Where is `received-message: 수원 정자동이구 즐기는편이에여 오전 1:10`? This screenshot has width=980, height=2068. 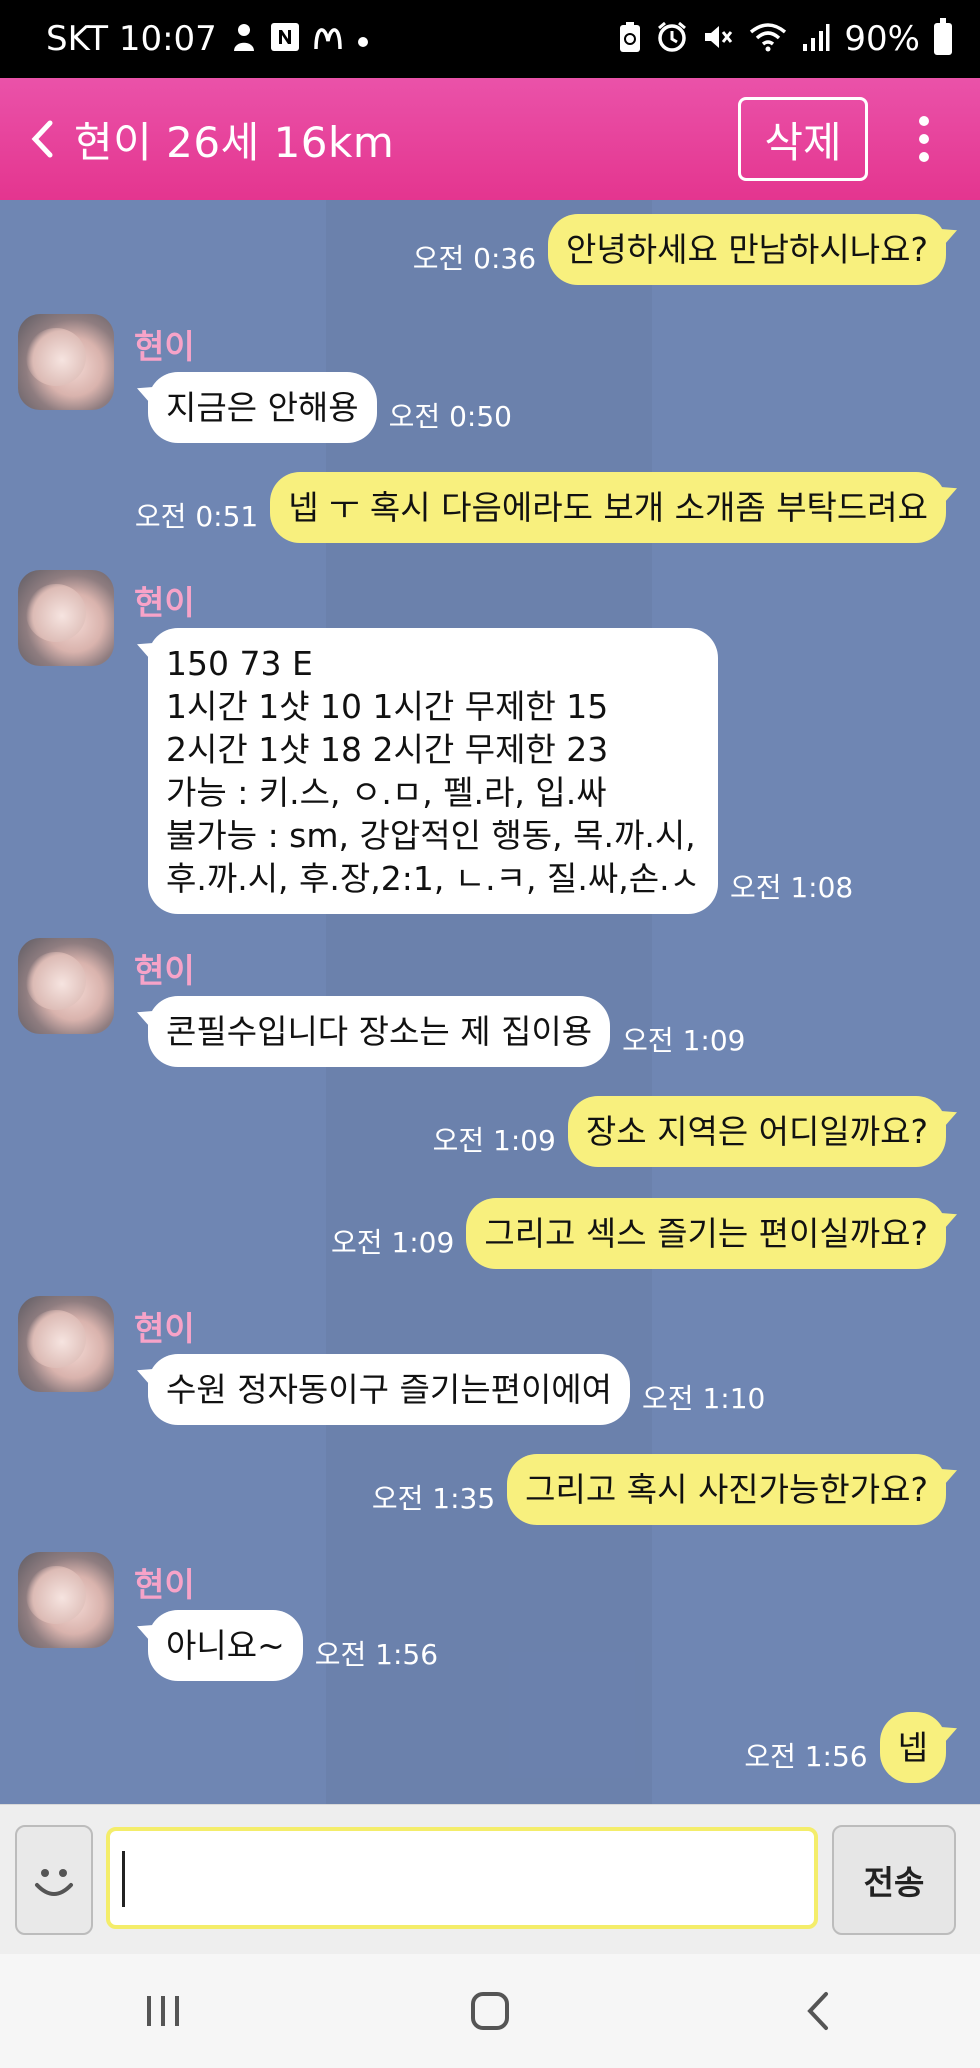 received-message: 수원 정자동이구 즐기는편이에여 오전 1:10 is located at coordinates (462, 1389).